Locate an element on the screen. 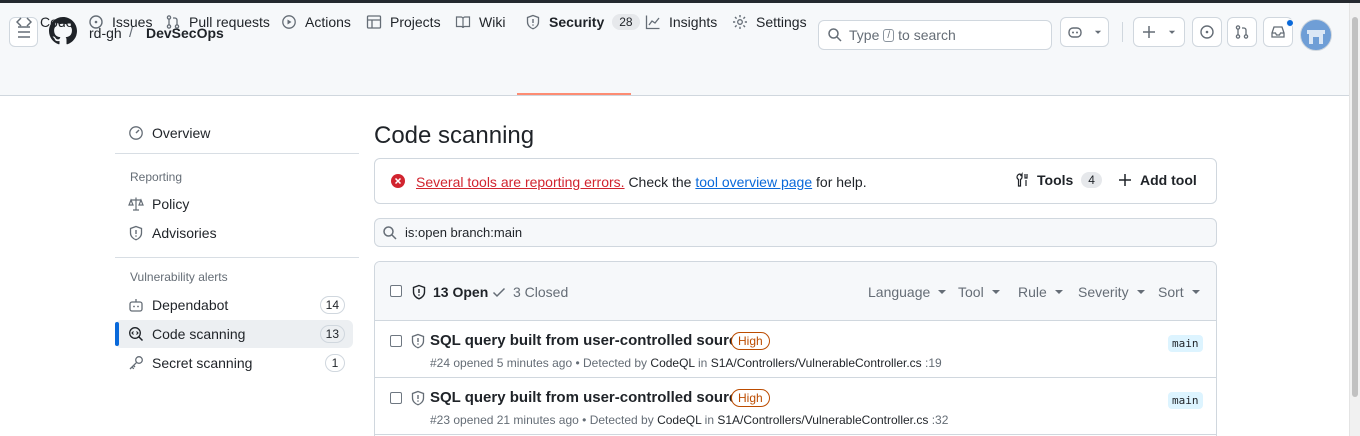  select-all-checkbox is located at coordinates (396, 291).